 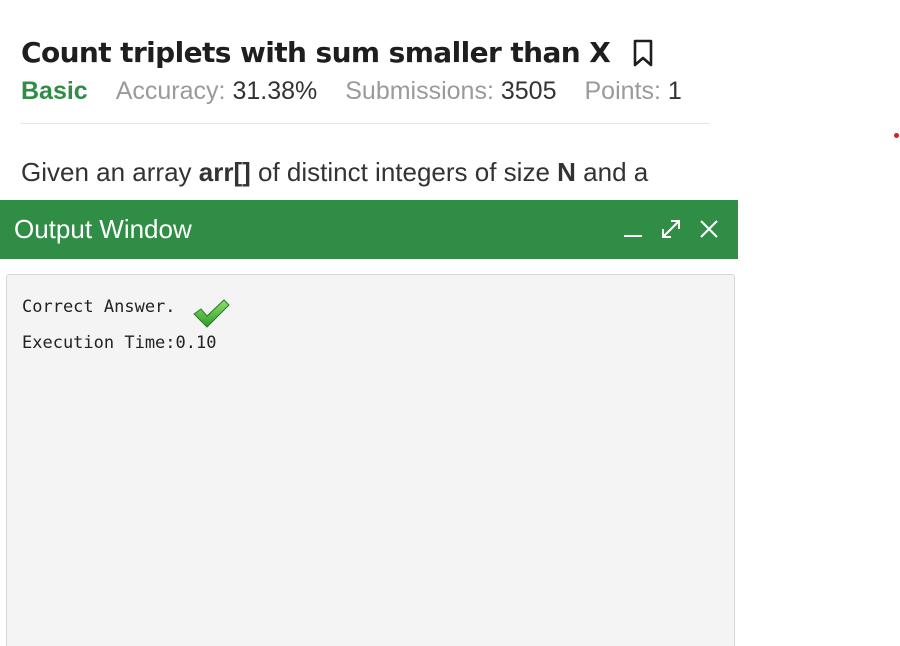 I want to click on output-window-header: Output Window, so click(x=369, y=229).